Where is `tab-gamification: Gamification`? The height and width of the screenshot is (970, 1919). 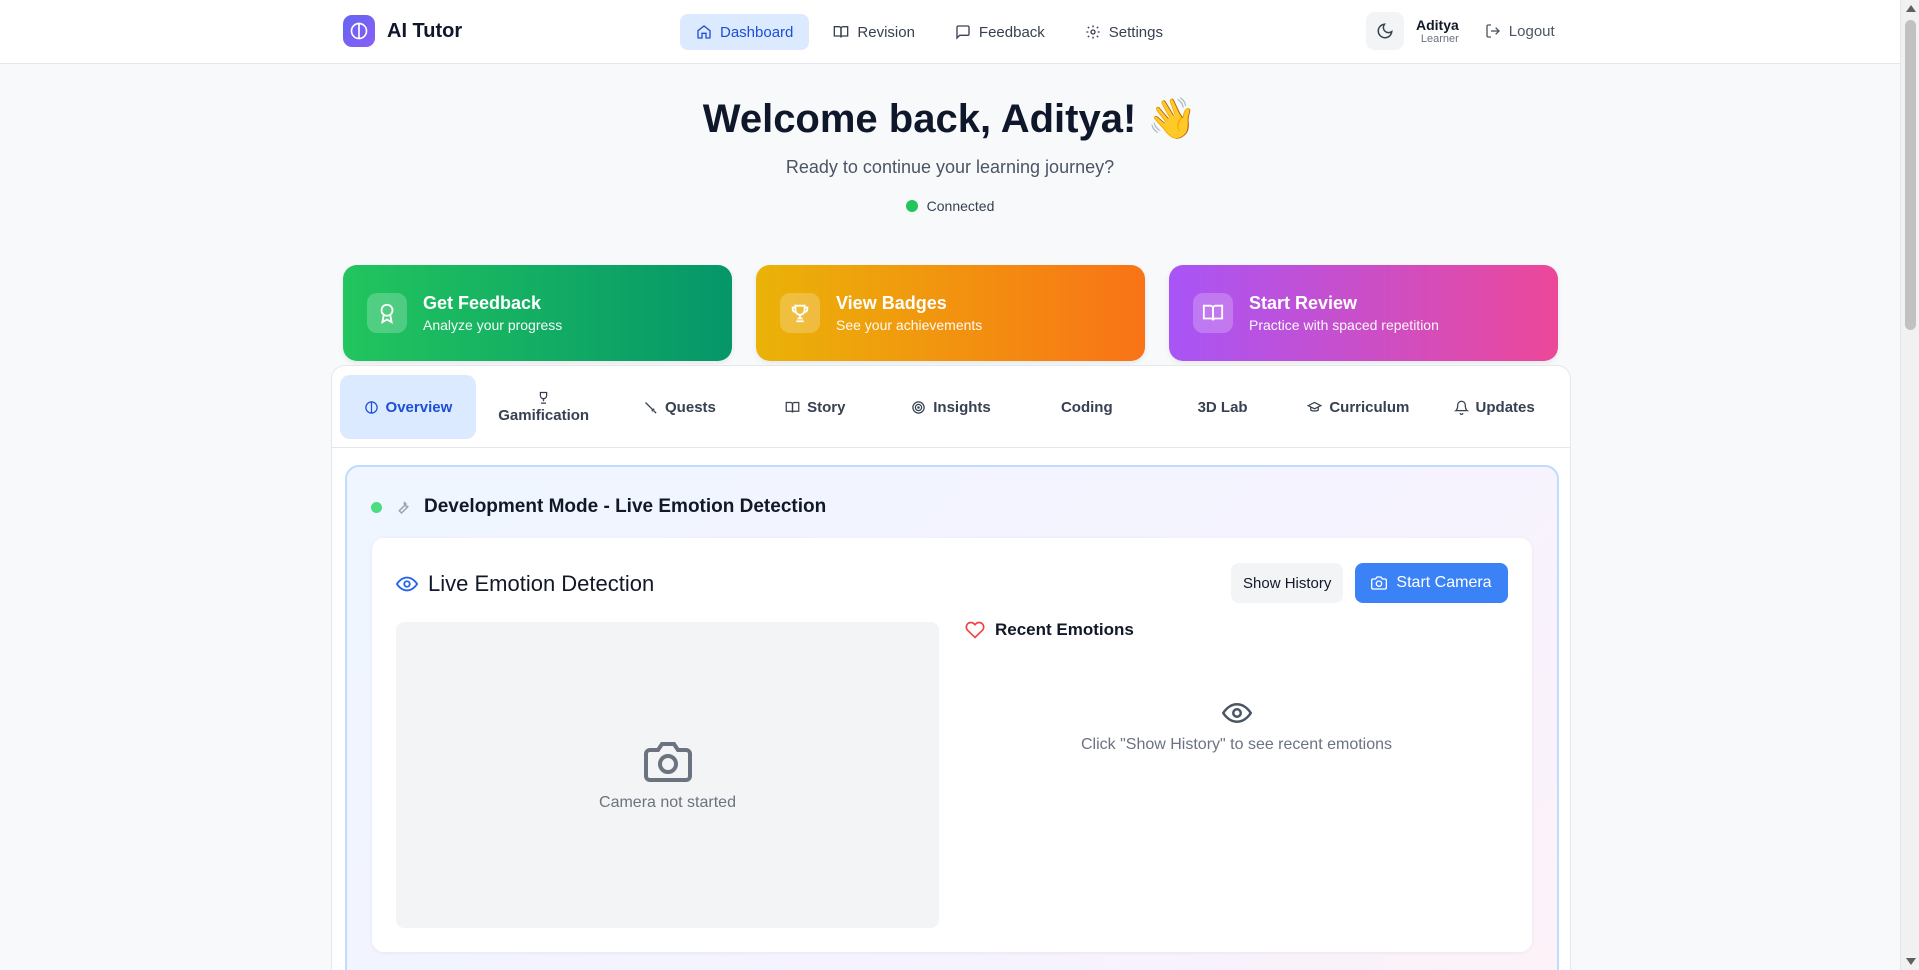 tab-gamification: Gamification is located at coordinates (544, 407).